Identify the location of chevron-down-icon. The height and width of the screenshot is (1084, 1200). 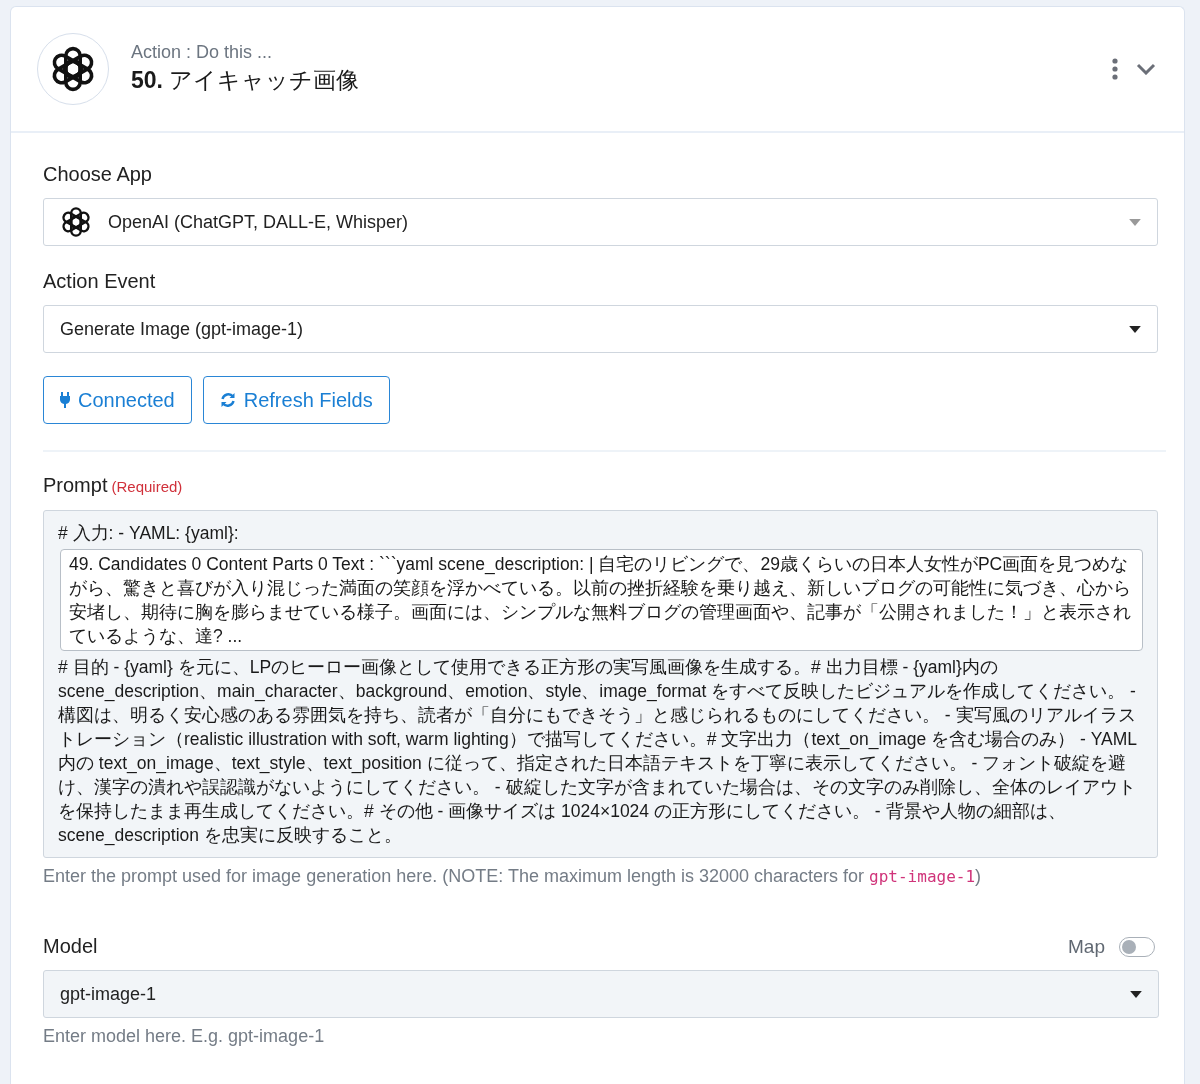
(1146, 69).